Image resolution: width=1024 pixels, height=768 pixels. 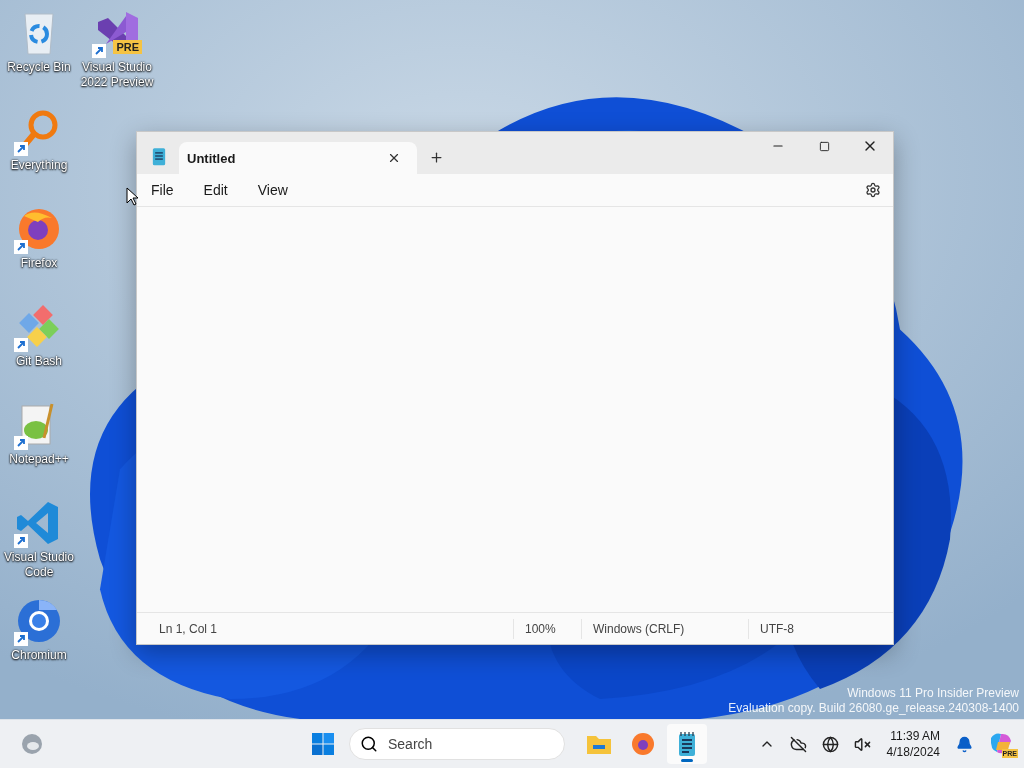 What do you see at coordinates (873, 708) in the screenshot?
I see `watermark-text: Evaluation copy. Build 26080.ge_release.240308-1400` at bounding box center [873, 708].